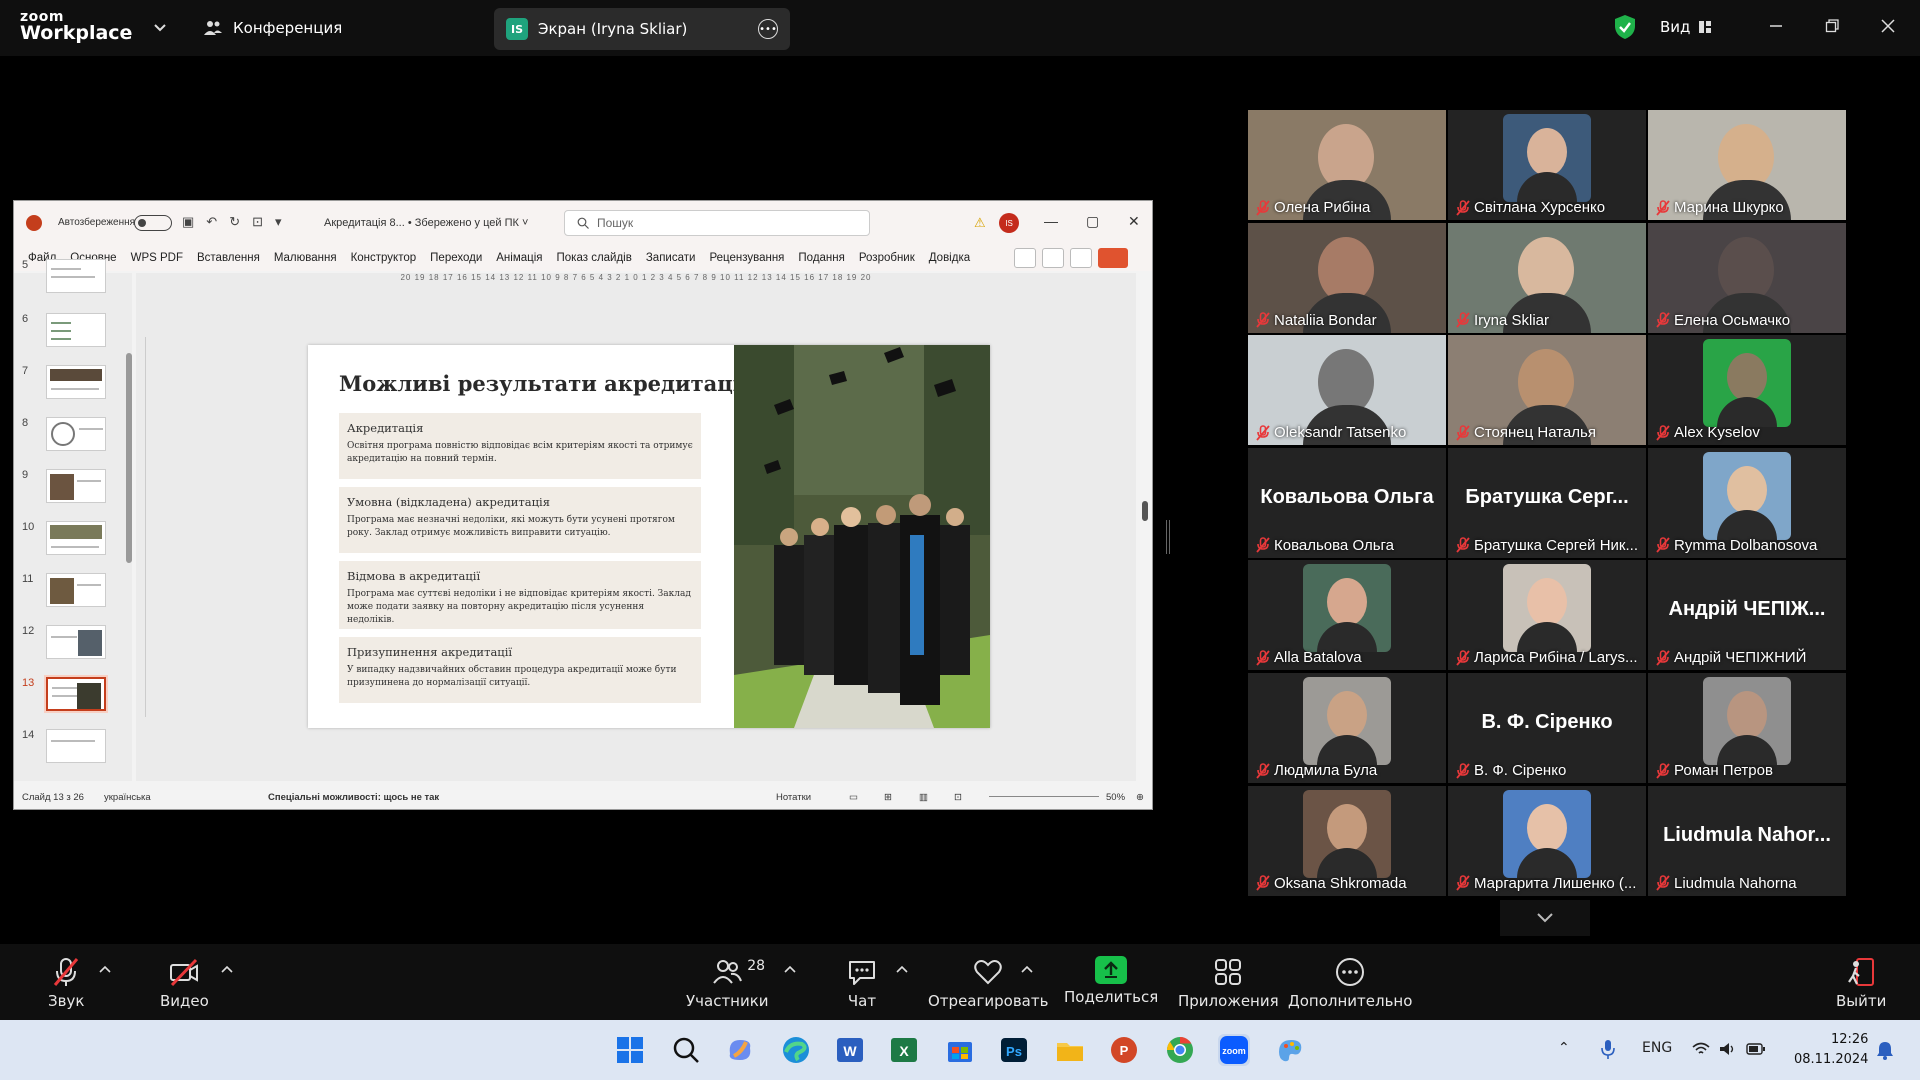 Image resolution: width=1920 pixels, height=1080 pixels. I want to click on participant-tile: Світлана Хурсенко, so click(1547, 165).